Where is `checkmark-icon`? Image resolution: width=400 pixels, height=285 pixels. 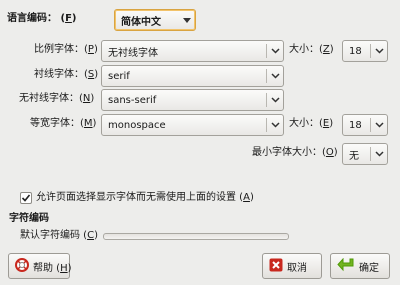
checkmark-icon is located at coordinates (26, 198).